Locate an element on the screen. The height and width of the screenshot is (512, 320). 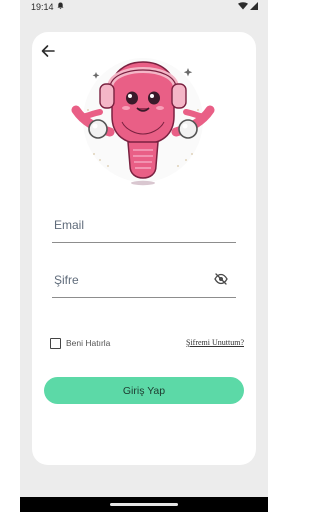
cell-signal-icon is located at coordinates (254, 7).